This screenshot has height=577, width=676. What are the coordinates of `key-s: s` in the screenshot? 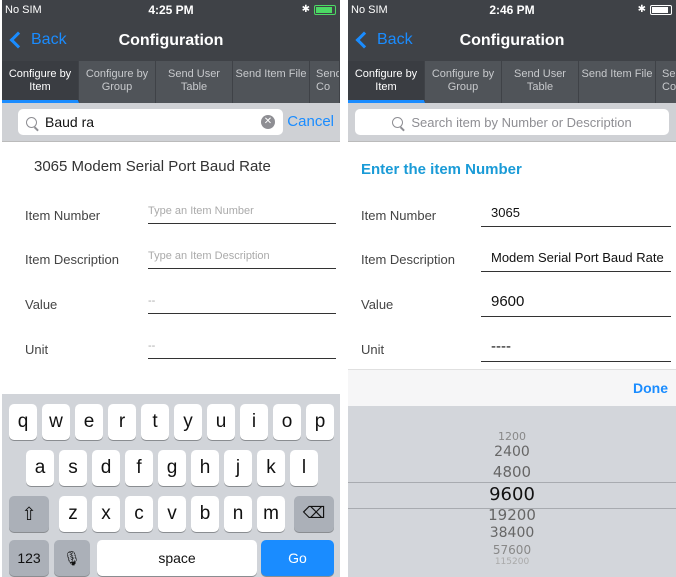 It's located at (73, 468).